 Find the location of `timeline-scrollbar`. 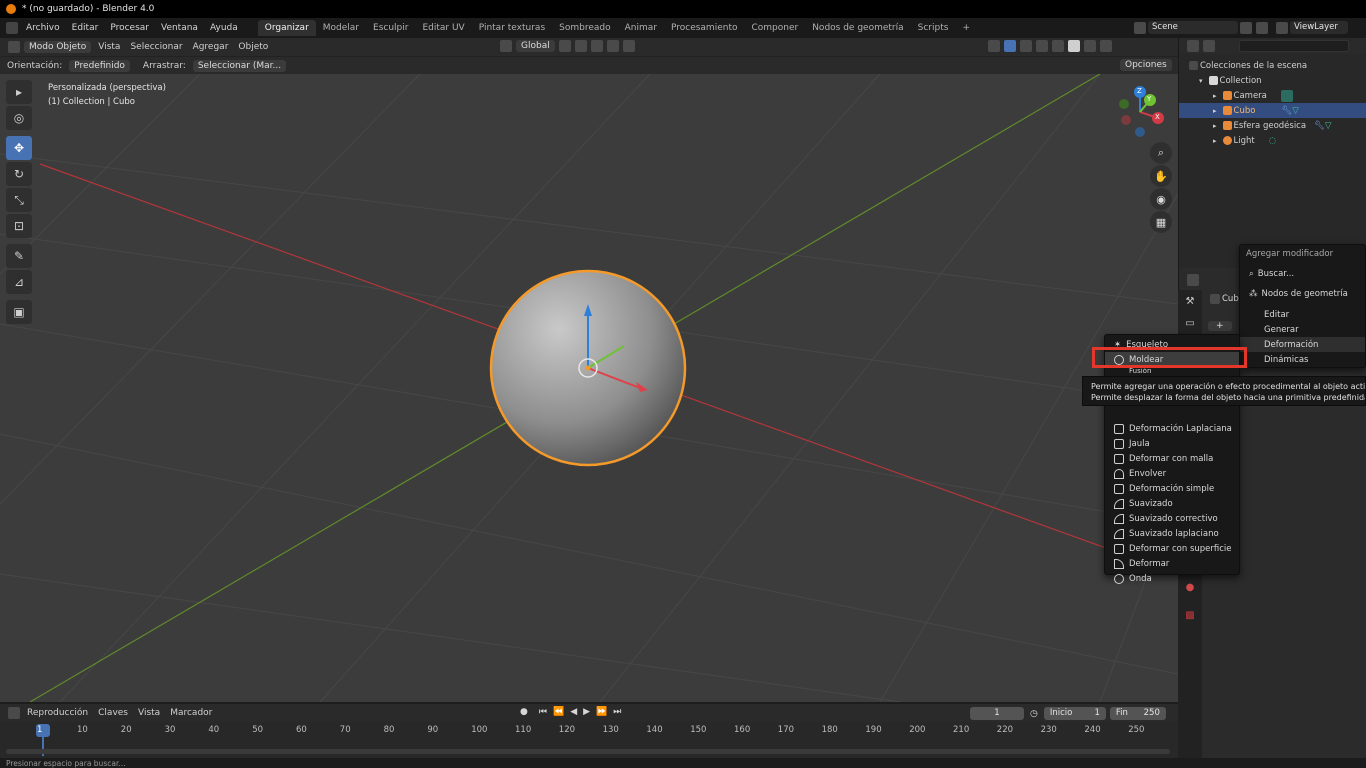

timeline-scrollbar is located at coordinates (588, 751).